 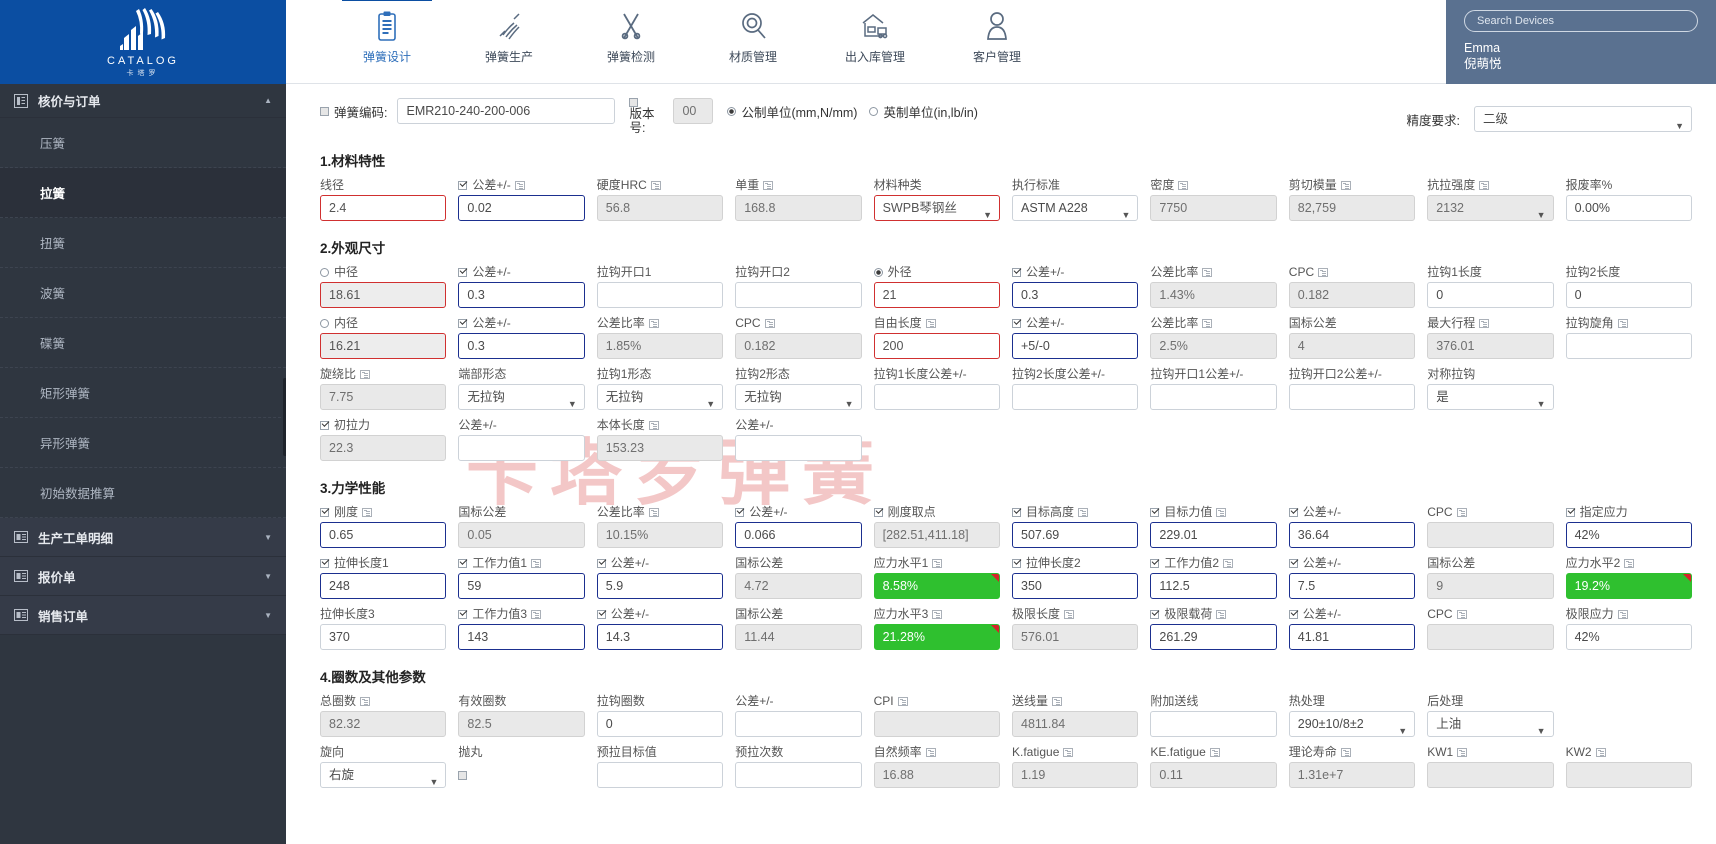 I want to click on field-input: 21.28%, so click(x=936, y=637).